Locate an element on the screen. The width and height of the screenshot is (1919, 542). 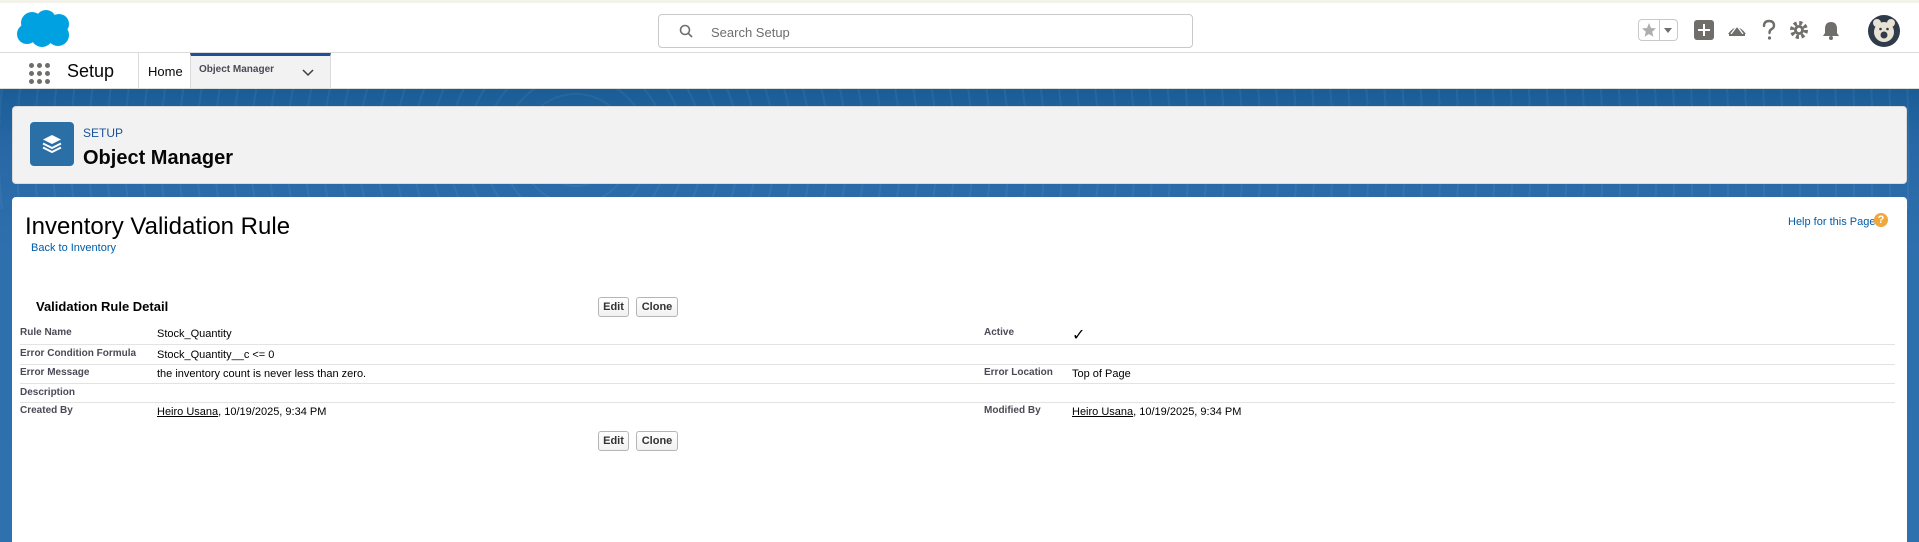
trailhead-icon is located at coordinates (1737, 30).